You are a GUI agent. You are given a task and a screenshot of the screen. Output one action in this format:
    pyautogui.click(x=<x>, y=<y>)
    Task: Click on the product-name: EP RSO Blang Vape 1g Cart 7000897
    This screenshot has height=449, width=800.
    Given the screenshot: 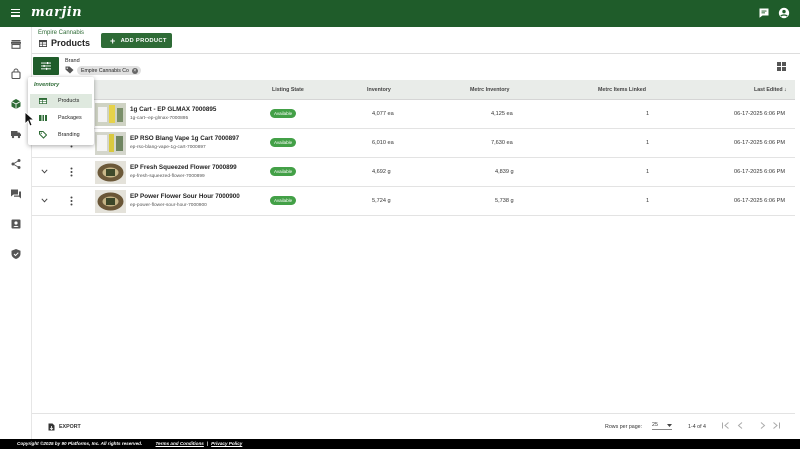 What is the action you would take?
    pyautogui.click(x=184, y=138)
    